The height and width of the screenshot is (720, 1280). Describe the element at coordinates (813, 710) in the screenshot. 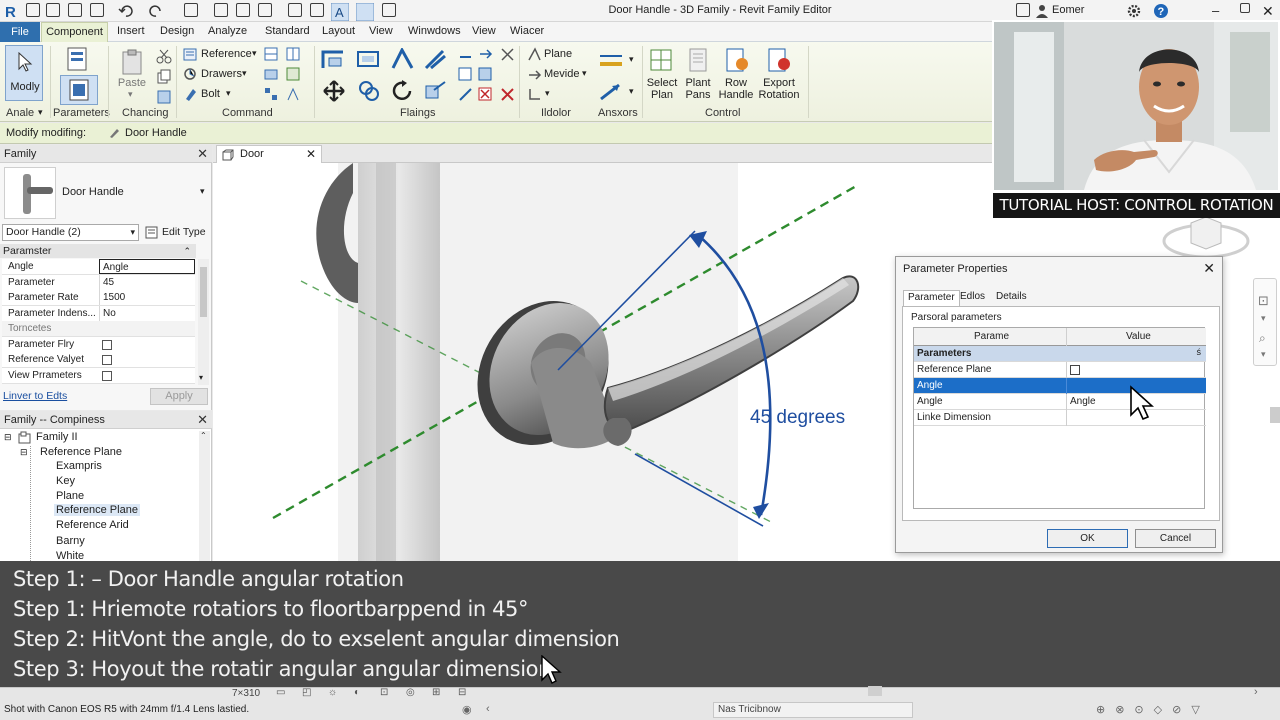

I see `status-field: Nas Tricibnow` at that location.